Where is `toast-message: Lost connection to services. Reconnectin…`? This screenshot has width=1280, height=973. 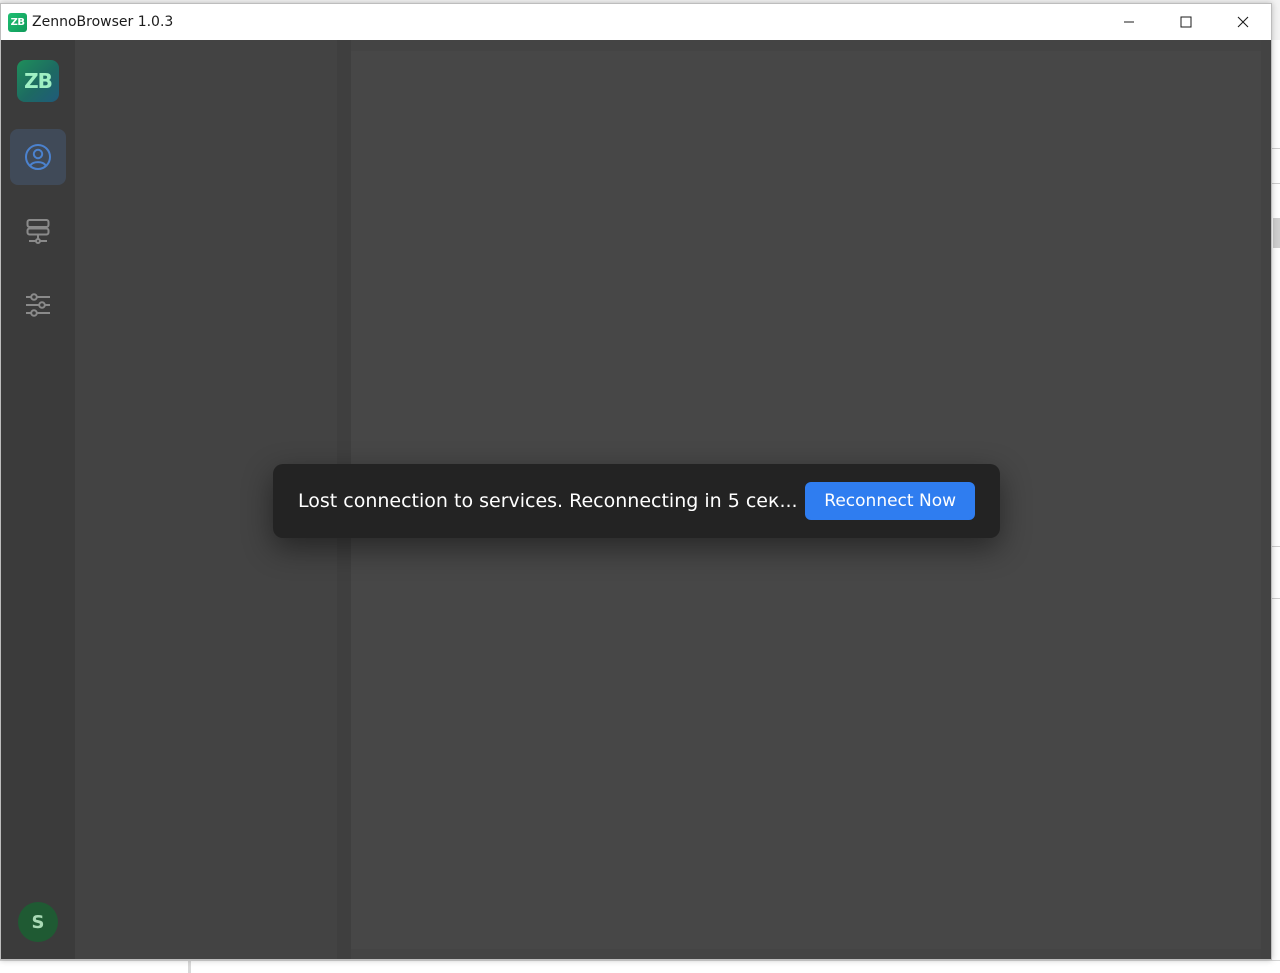 toast-message: Lost connection to services. Reconnectin… is located at coordinates (548, 501).